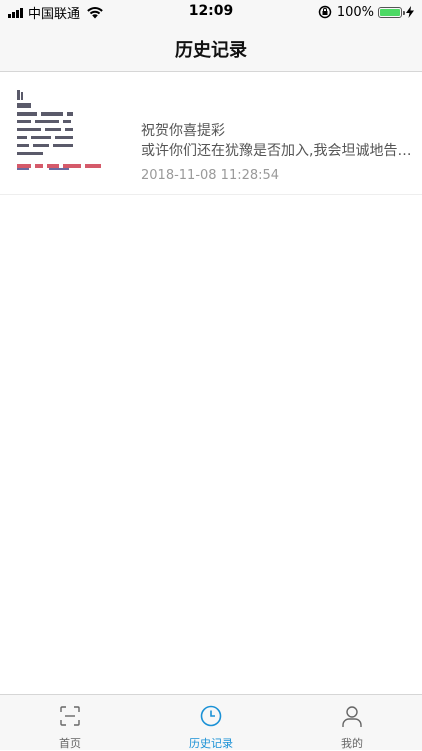  Describe the element at coordinates (60, 132) in the screenshot. I see `thumbnail-image` at that location.